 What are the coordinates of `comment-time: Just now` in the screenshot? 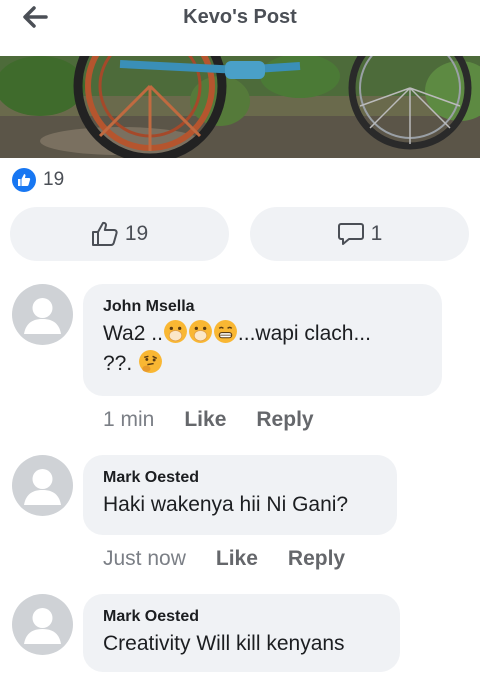 It's located at (144, 559).